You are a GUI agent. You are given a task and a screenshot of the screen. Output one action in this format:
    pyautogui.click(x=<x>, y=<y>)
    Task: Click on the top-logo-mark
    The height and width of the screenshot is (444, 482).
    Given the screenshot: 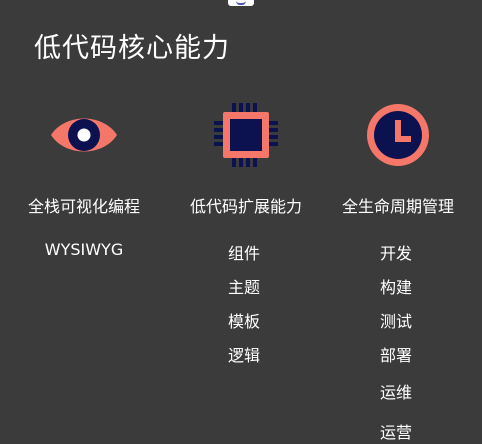 What is the action you would take?
    pyautogui.click(x=241, y=3)
    